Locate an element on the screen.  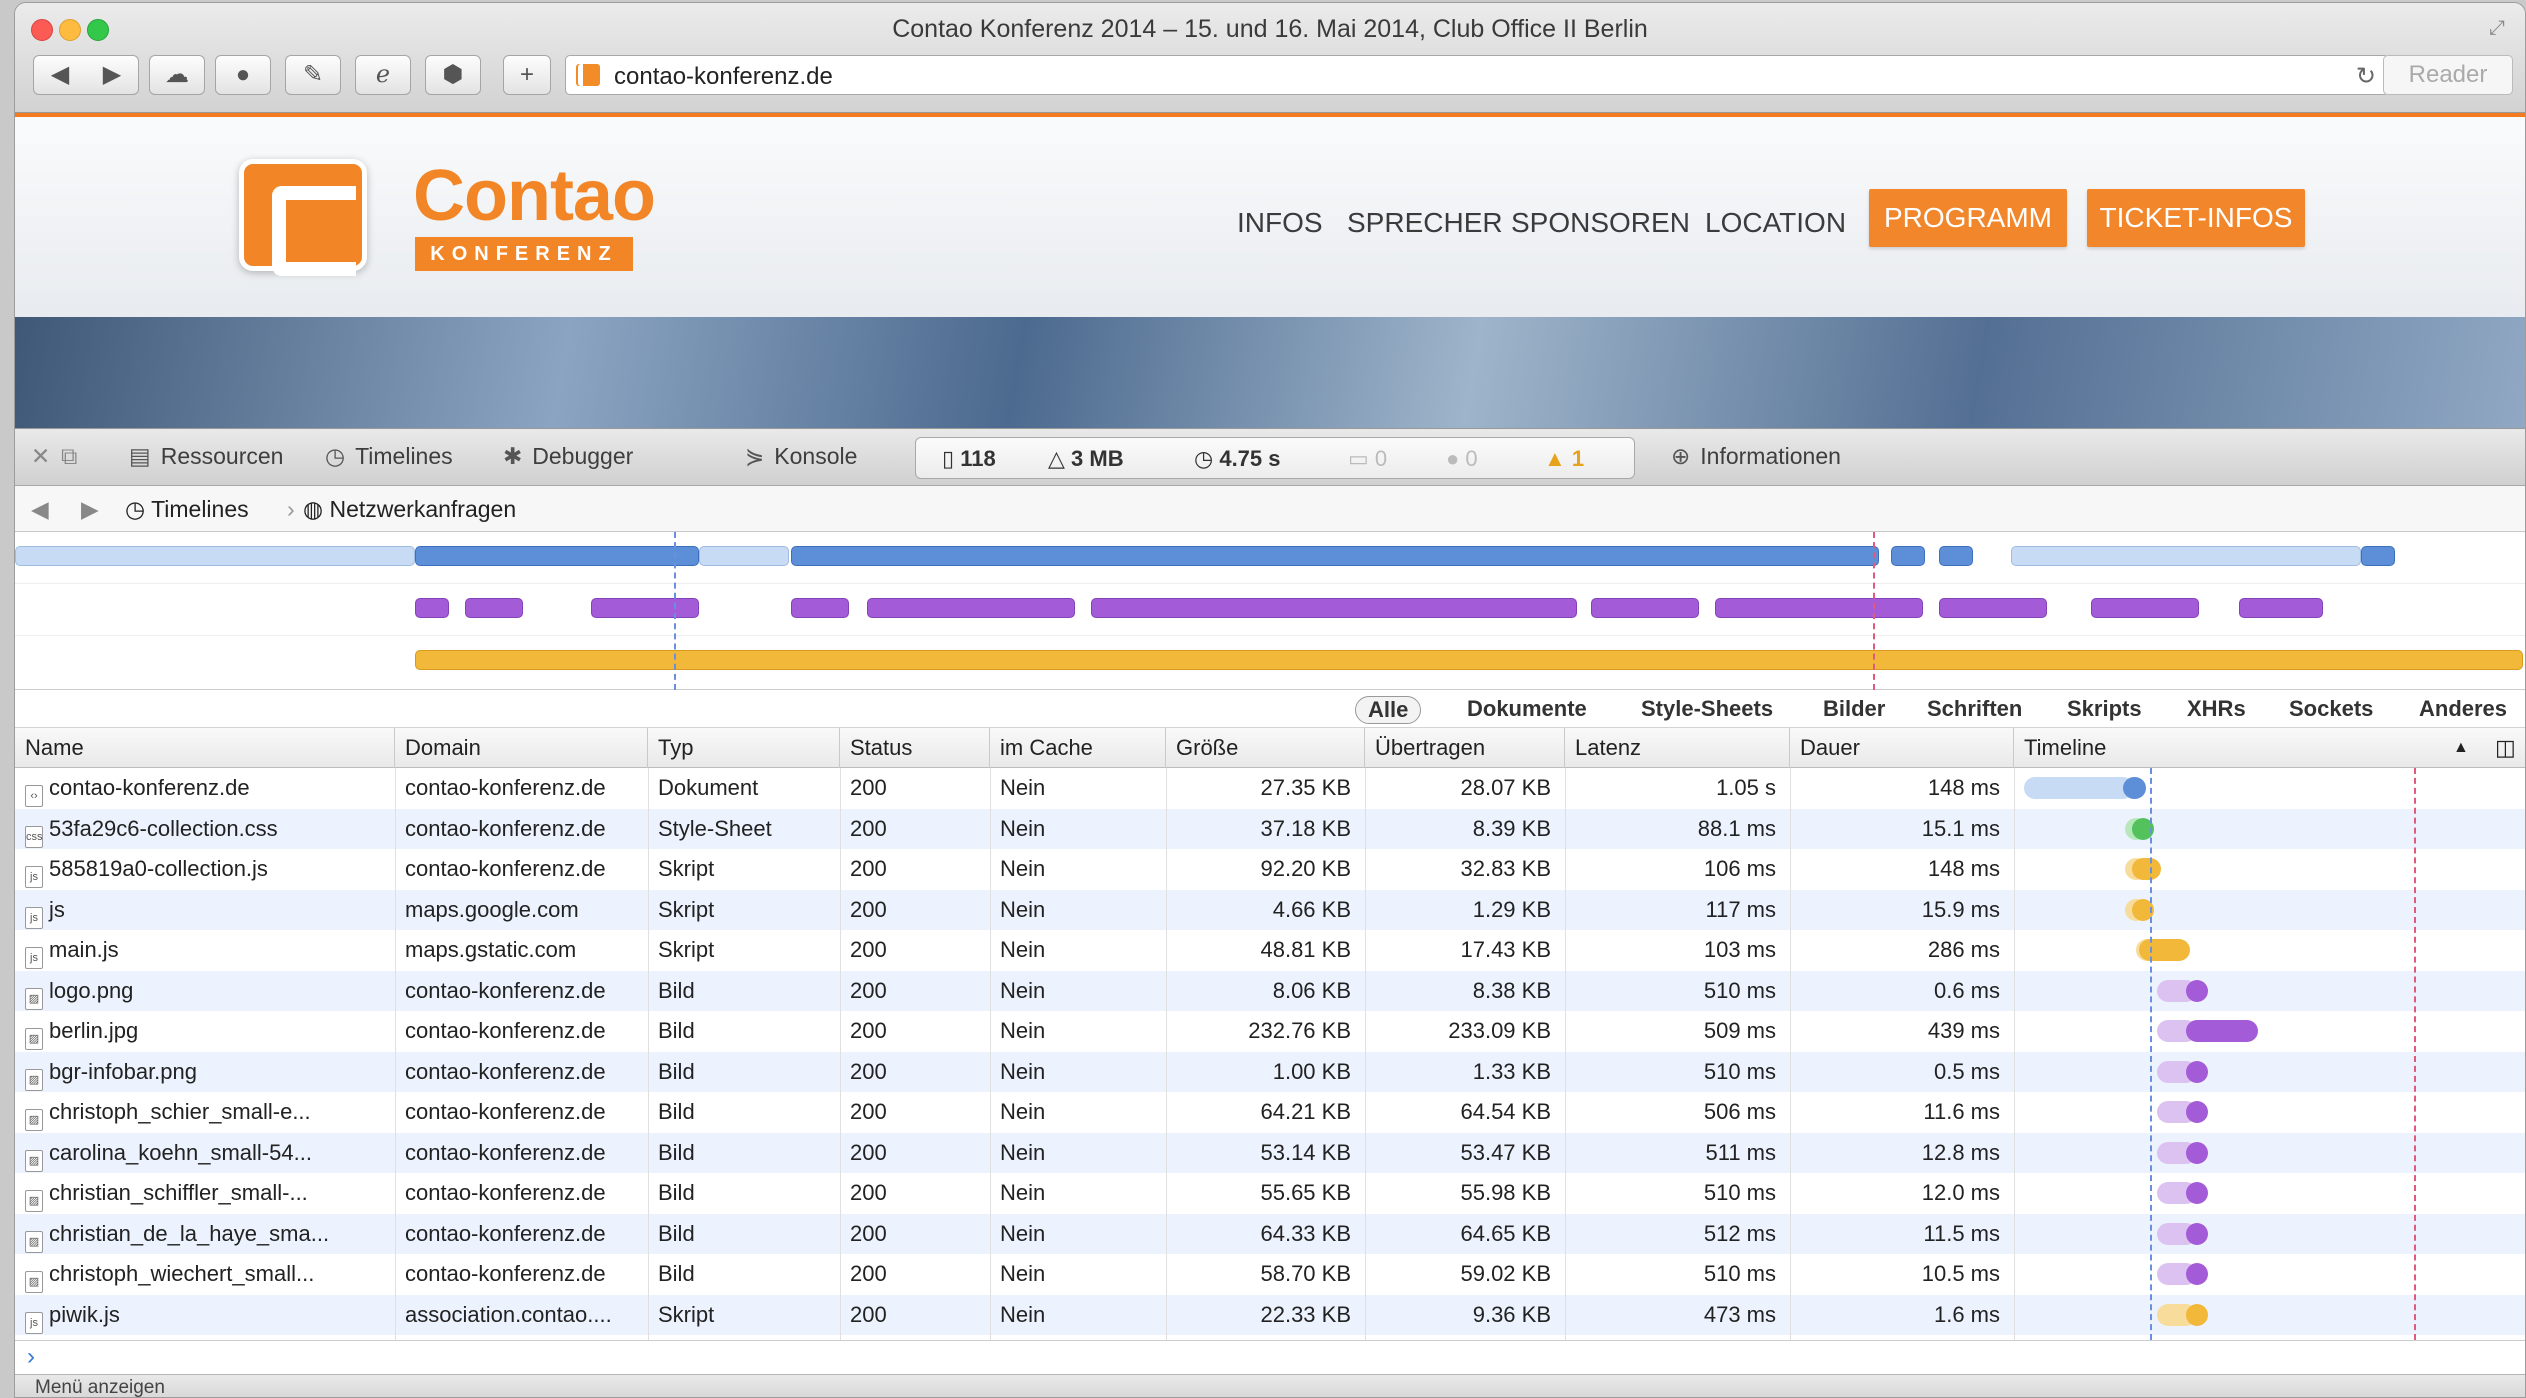
col-status-header: Status is located at coordinates (915, 748).